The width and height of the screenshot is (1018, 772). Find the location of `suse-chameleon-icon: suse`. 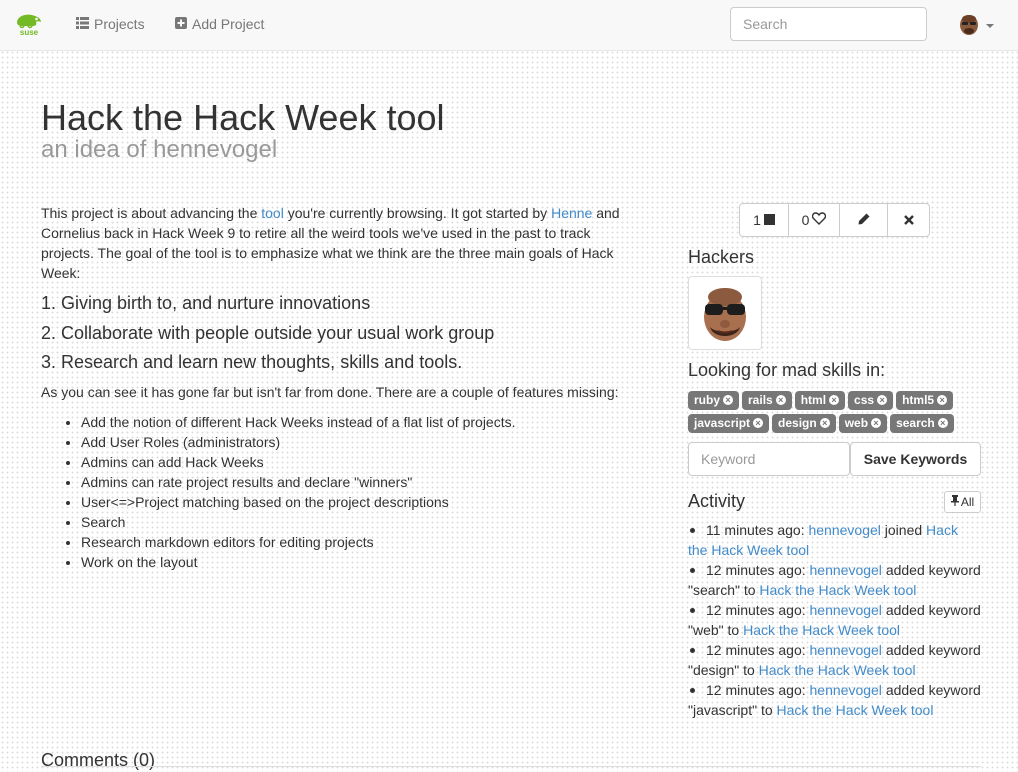

suse-chameleon-icon: suse is located at coordinates (29, 25).